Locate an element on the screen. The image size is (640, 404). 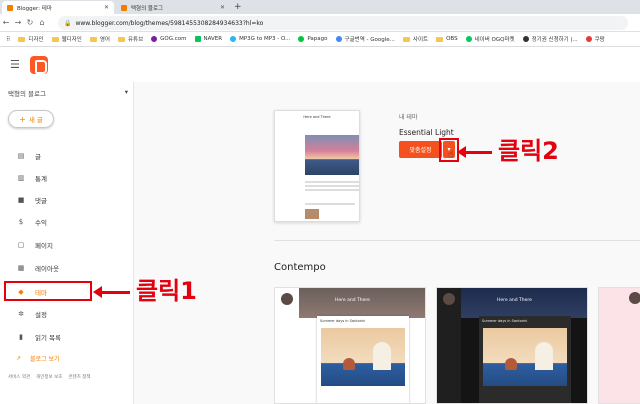
blog-selector: 택형의 블로그 ▾ is located at coordinates (68, 93).